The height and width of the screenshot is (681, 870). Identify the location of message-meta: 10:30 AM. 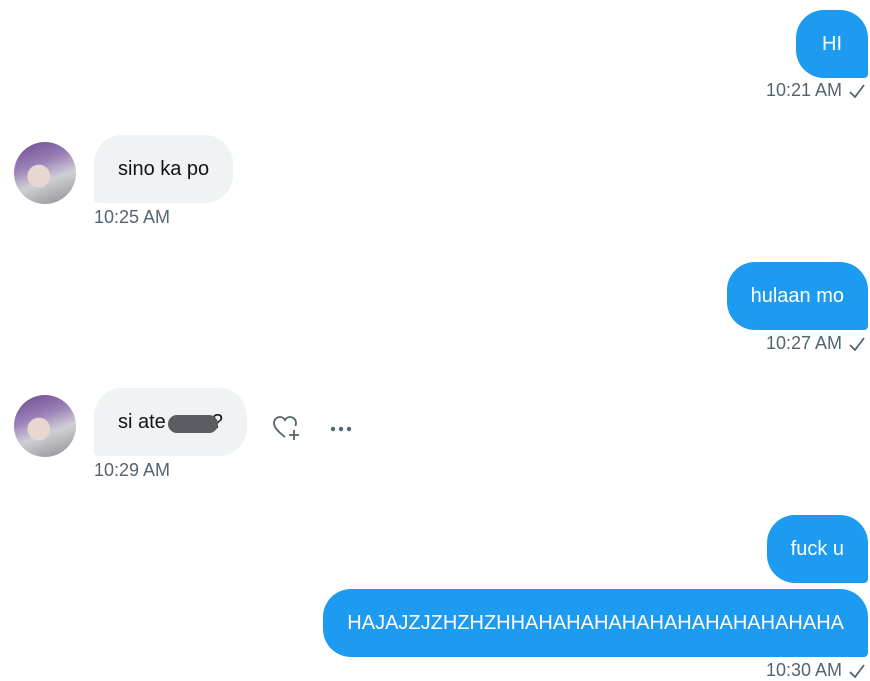
(816, 670).